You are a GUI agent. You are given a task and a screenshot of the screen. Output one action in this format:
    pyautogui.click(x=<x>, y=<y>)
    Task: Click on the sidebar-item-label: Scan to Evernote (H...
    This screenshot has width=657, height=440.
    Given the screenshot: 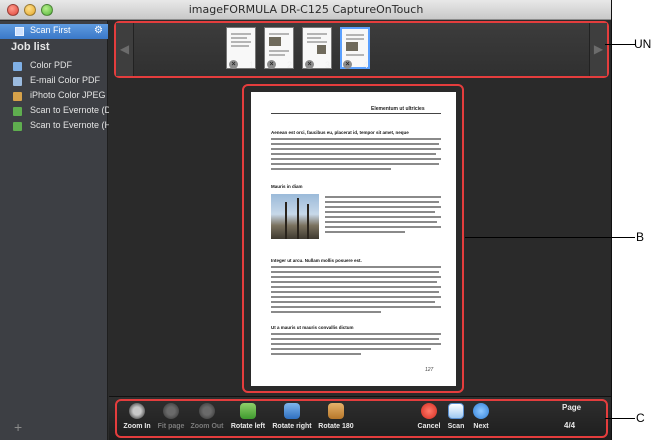 What is the action you would take?
    pyautogui.click(x=74, y=125)
    